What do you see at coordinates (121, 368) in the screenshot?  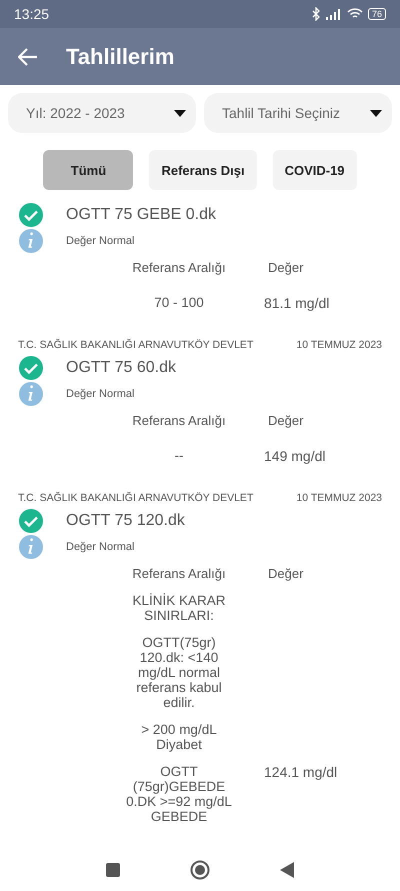 I see `test-name: OGTT 75 60.dk` at bounding box center [121, 368].